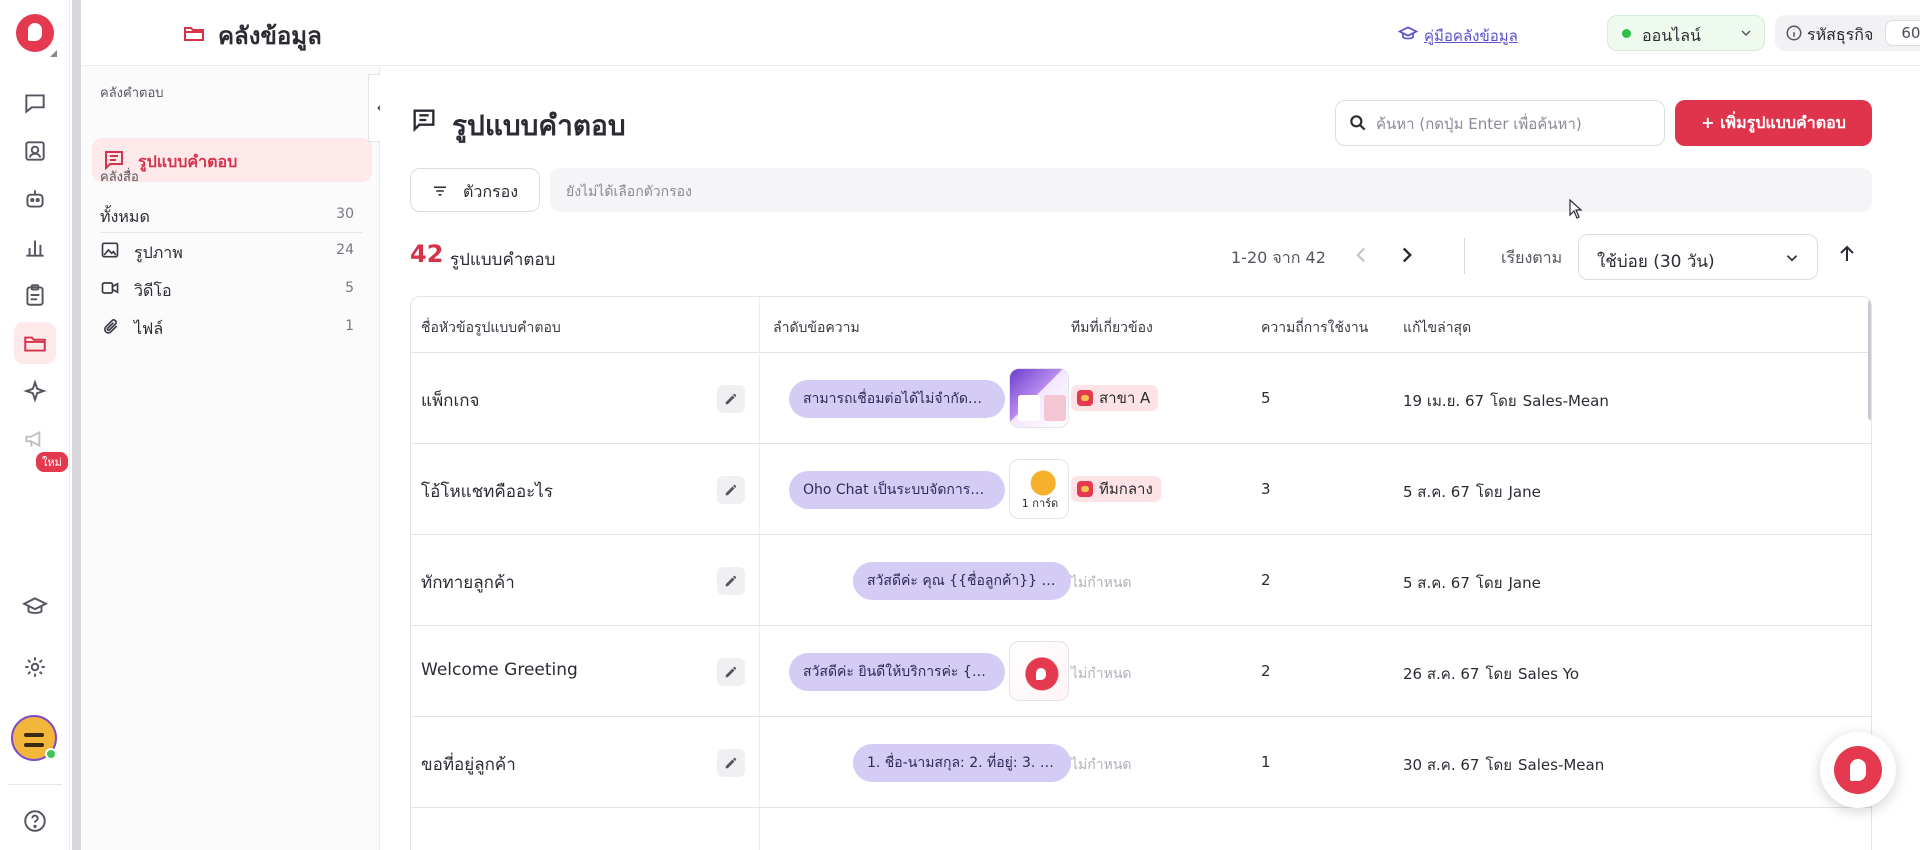 The height and width of the screenshot is (850, 1920). I want to click on rail-broadcast-button, so click(35, 439).